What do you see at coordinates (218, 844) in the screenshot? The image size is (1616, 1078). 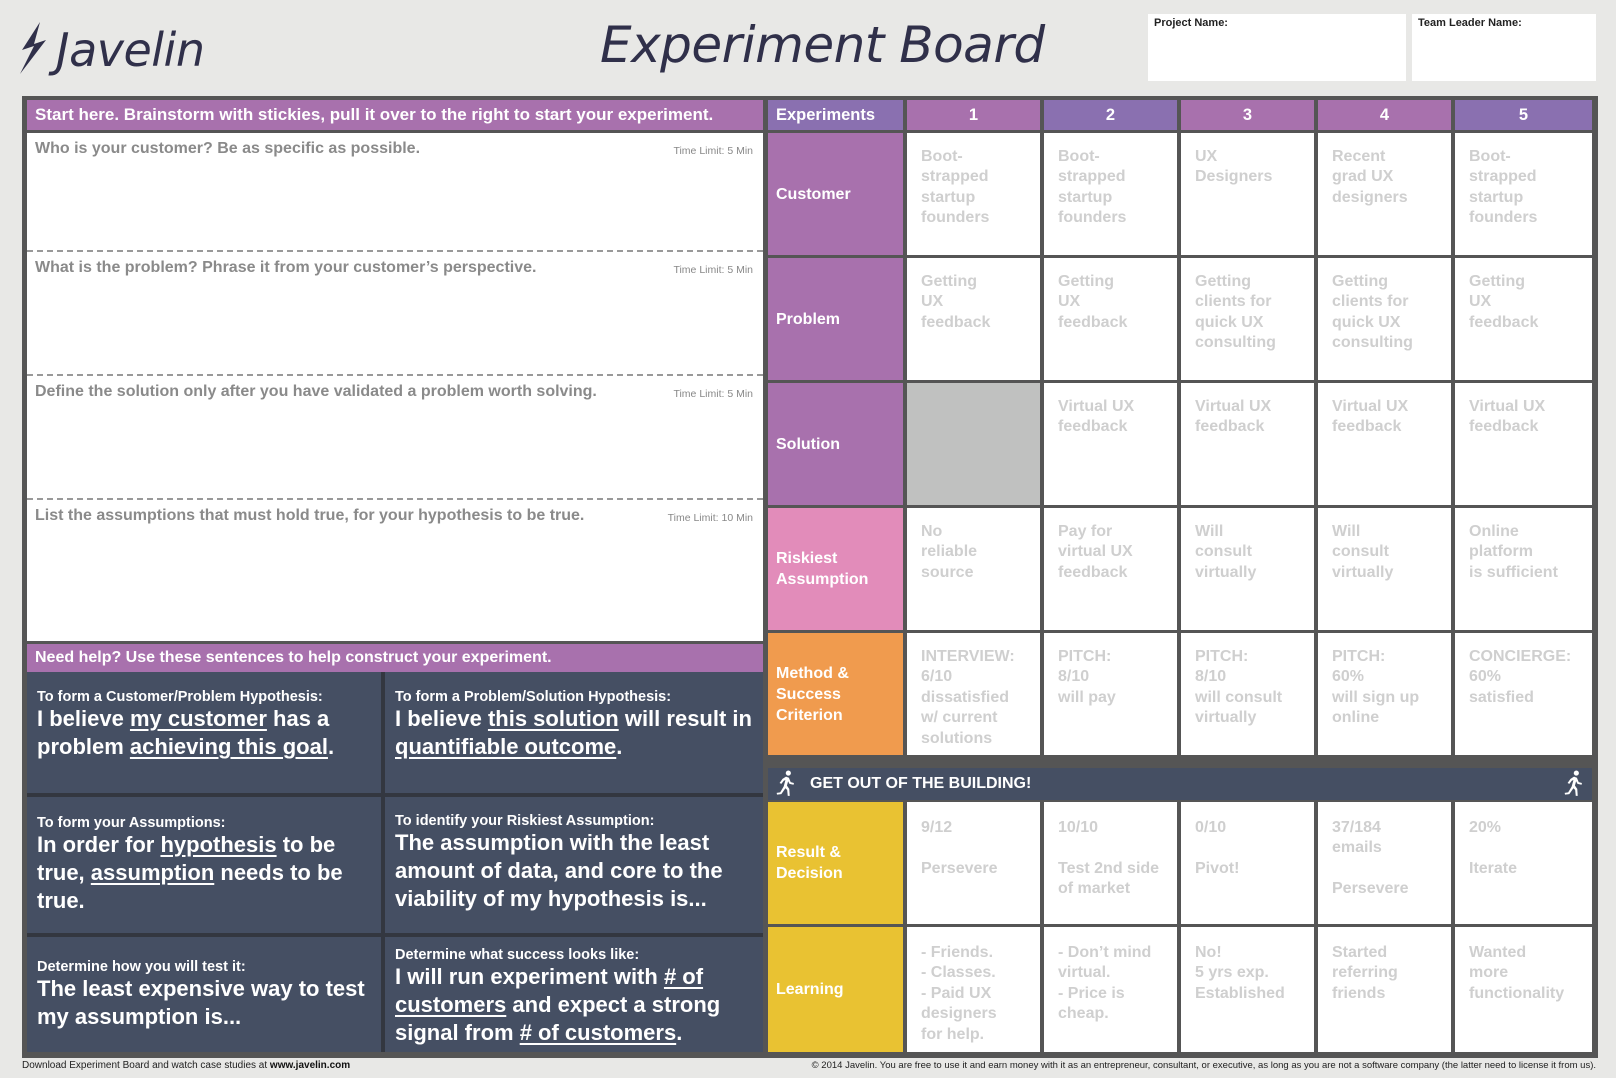 I see `fill-in-blank: hypothesis` at bounding box center [218, 844].